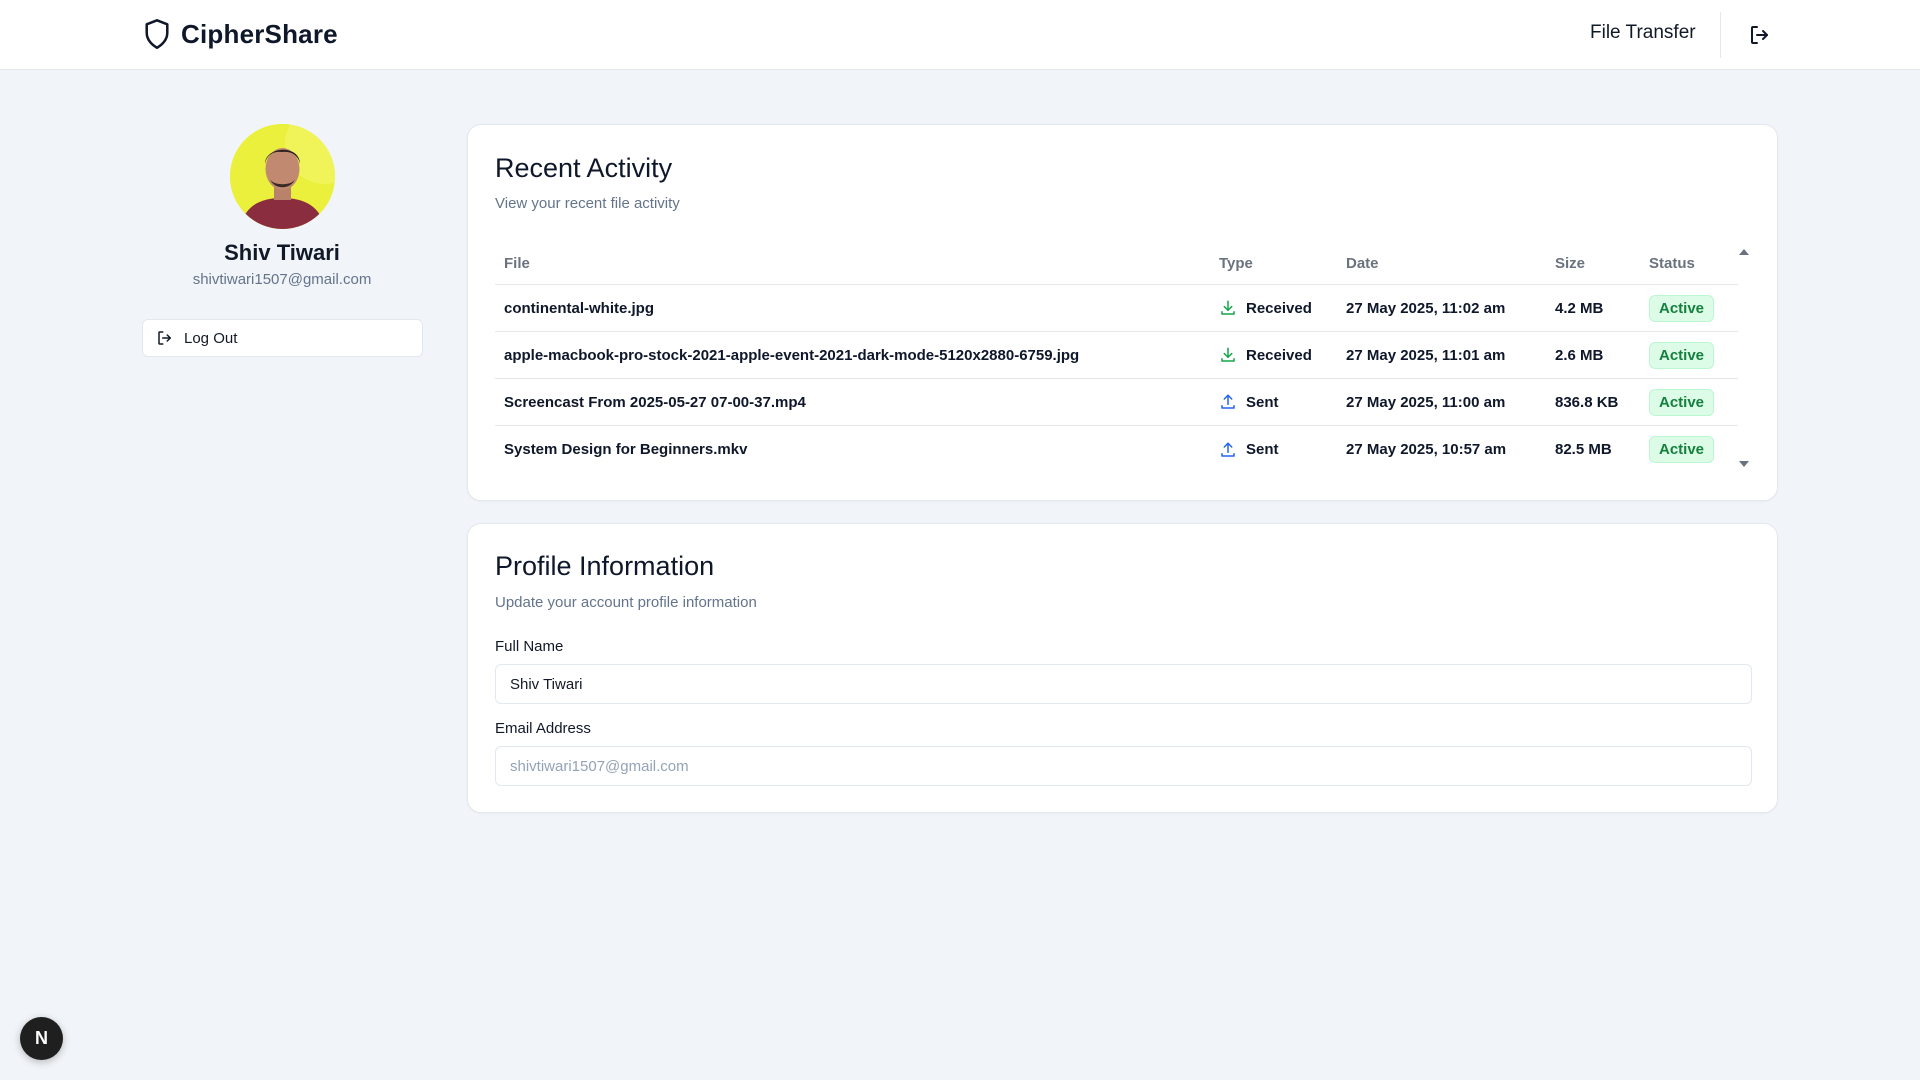 The image size is (1920, 1080). What do you see at coordinates (1426, 449) in the screenshot?
I see `file-date: 27 May 2025, 10:57 am` at bounding box center [1426, 449].